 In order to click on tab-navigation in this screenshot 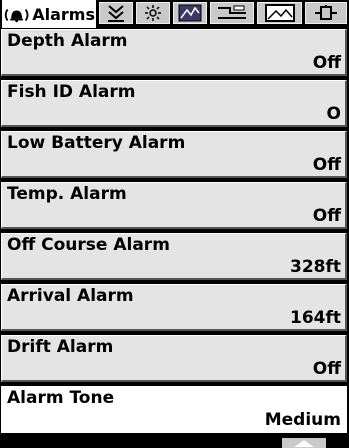, I will do `click(190, 13)`.